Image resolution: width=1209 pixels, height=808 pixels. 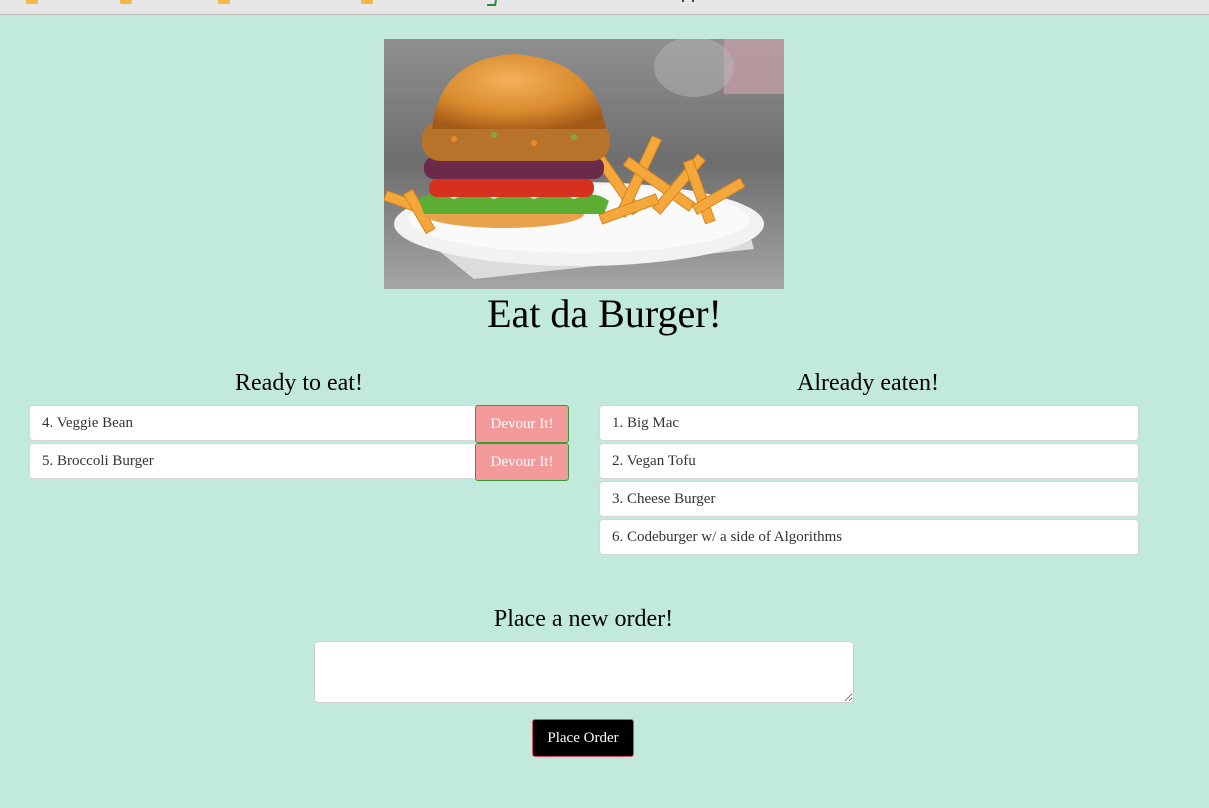 What do you see at coordinates (869, 423) in the screenshot?
I see `list-item: 1. Big Mac` at bounding box center [869, 423].